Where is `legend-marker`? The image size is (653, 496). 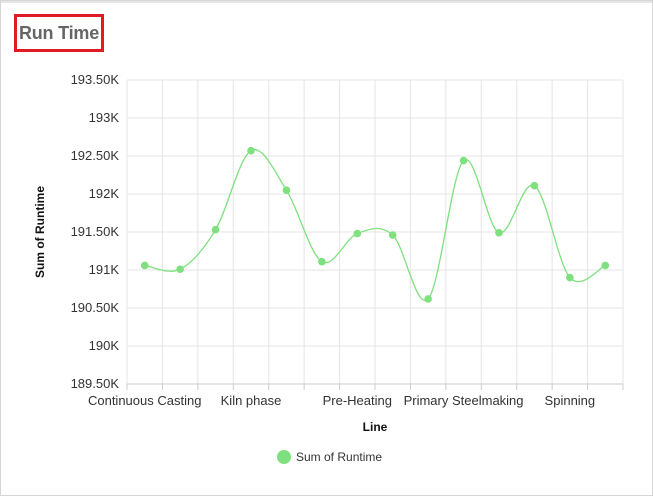 legend-marker is located at coordinates (284, 457).